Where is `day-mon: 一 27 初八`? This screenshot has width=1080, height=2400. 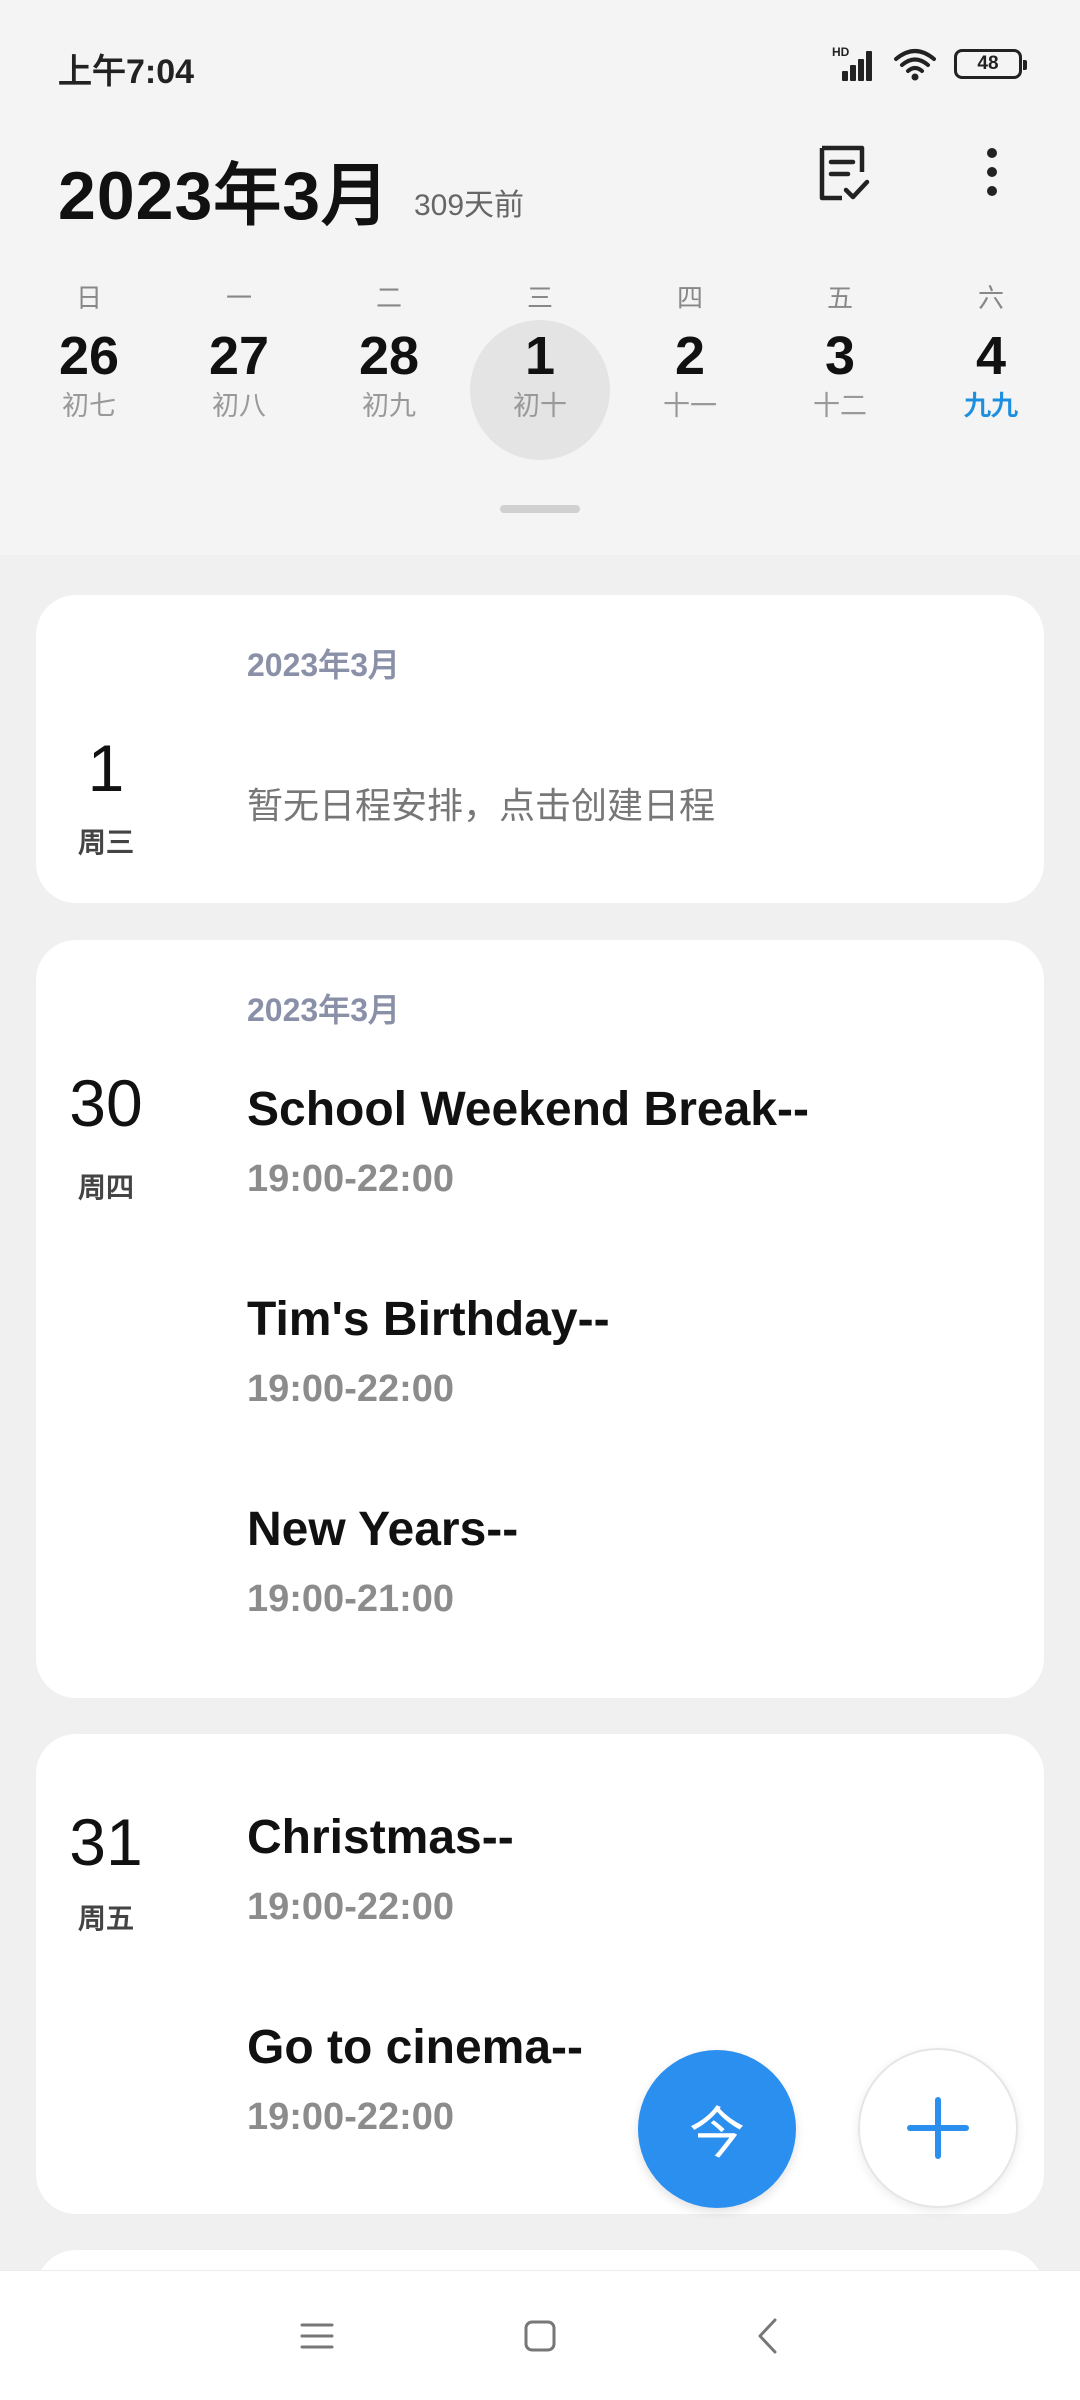
day-mon: 一 27 初八 is located at coordinates (239, 368).